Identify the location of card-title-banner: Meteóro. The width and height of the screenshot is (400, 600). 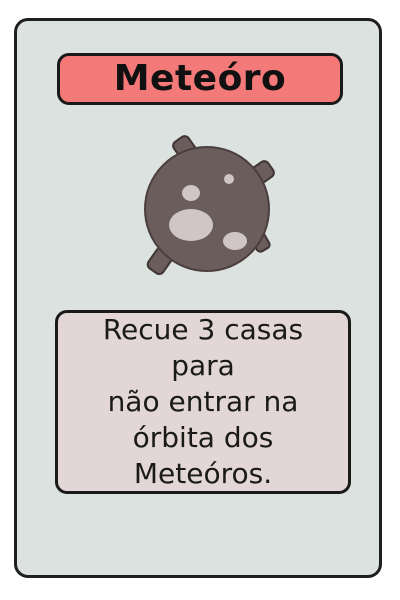
(200, 79).